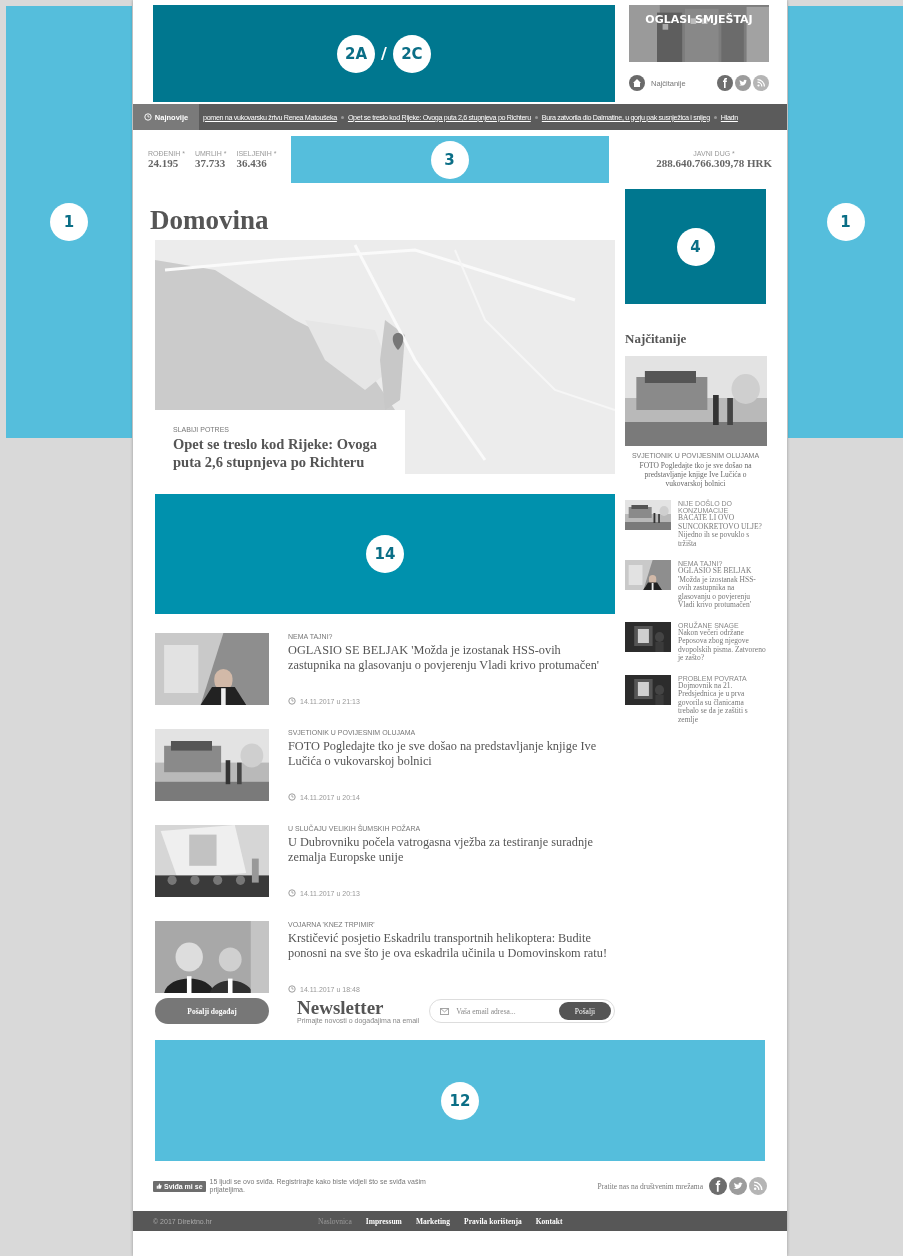 The image size is (903, 1256). I want to click on article-title: Krstičević posjetio Eskadrilu transportnih helikoptera: Budite ponosni na sve što je ova eskadrila učinila u Domovinskom ratu!, so click(451, 946).